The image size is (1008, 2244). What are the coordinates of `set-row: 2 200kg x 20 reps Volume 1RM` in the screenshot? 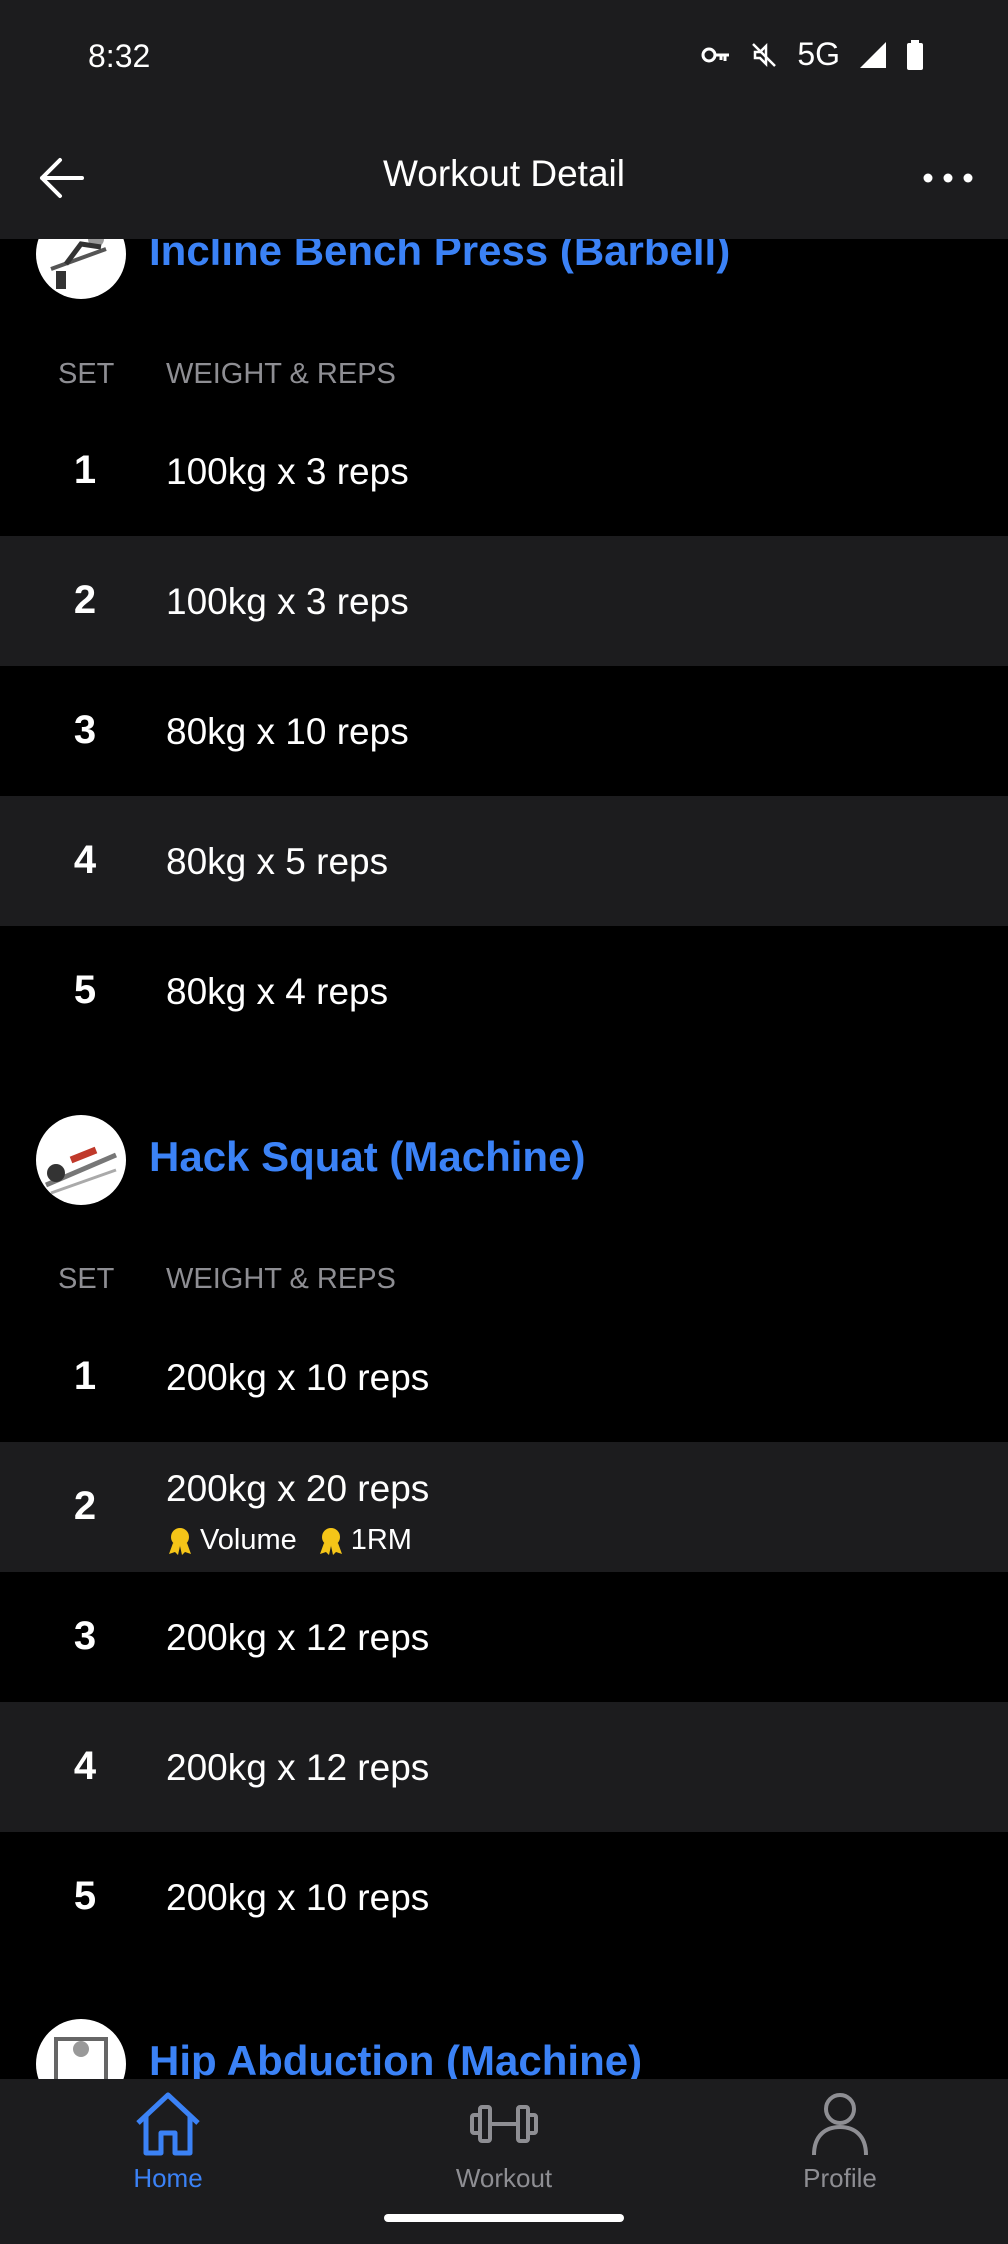 It's located at (504, 1507).